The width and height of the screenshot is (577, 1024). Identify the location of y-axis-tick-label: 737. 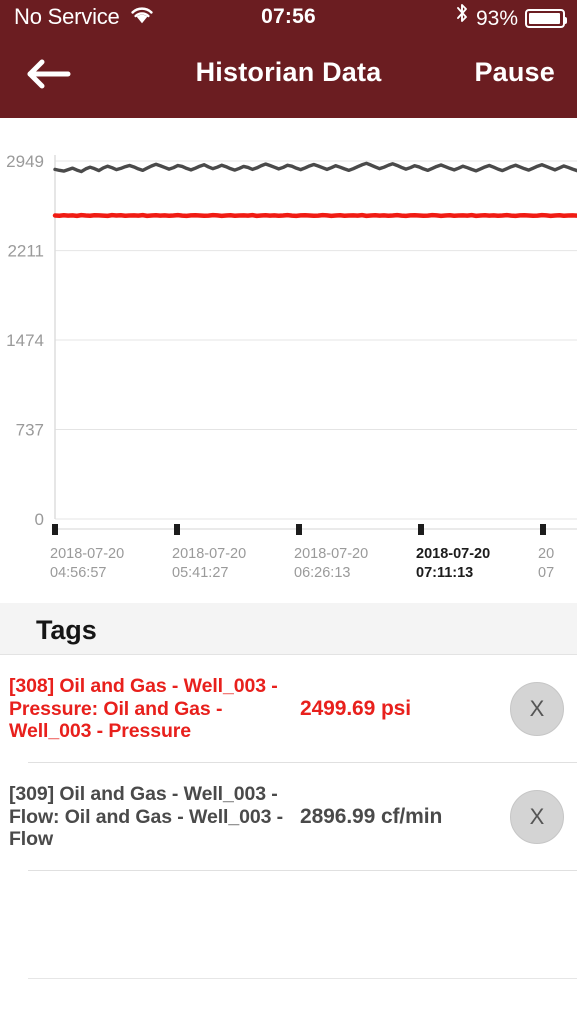
(30, 430).